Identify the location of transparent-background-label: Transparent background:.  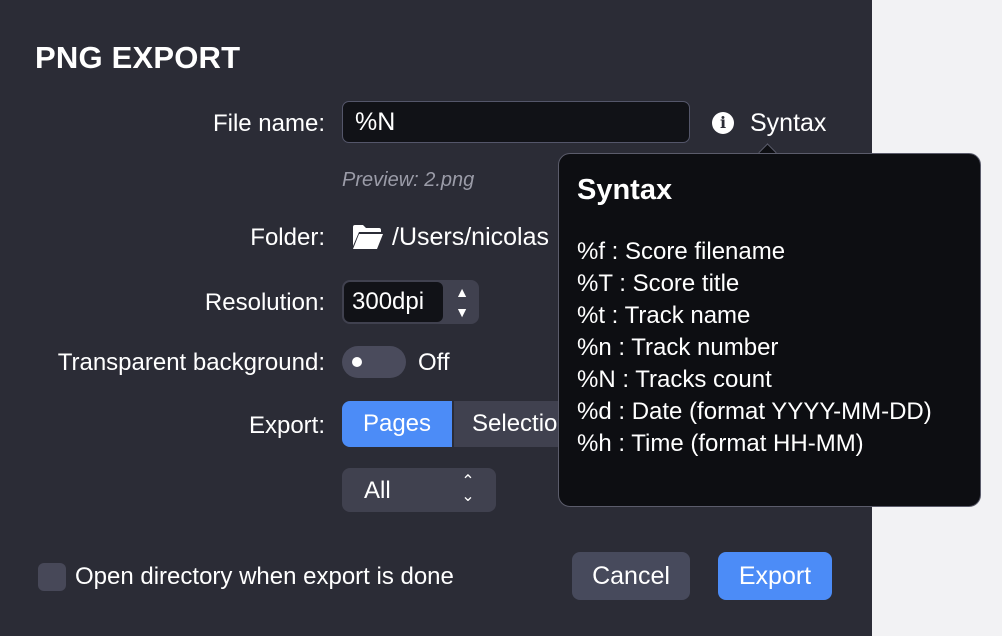
(191, 362).